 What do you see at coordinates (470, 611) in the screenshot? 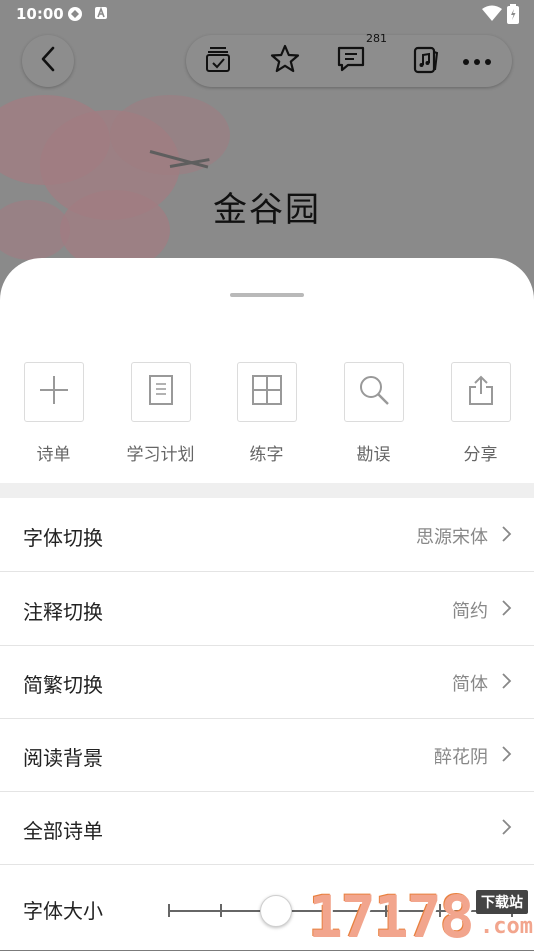
I see `setting-value: 简约` at bounding box center [470, 611].